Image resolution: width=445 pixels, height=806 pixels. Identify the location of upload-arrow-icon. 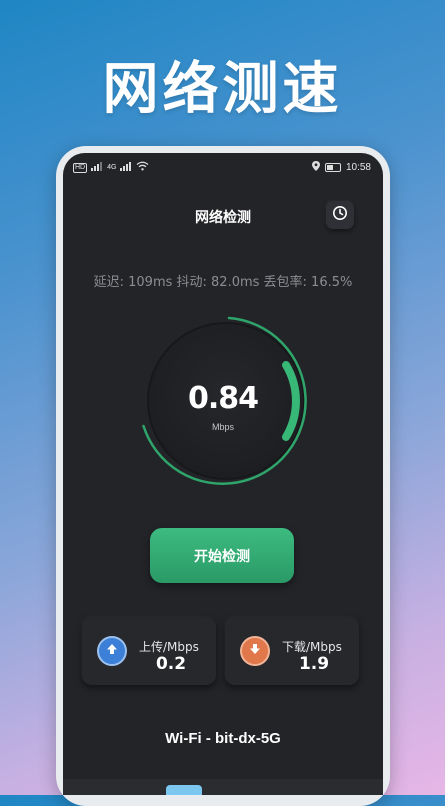
(112, 651).